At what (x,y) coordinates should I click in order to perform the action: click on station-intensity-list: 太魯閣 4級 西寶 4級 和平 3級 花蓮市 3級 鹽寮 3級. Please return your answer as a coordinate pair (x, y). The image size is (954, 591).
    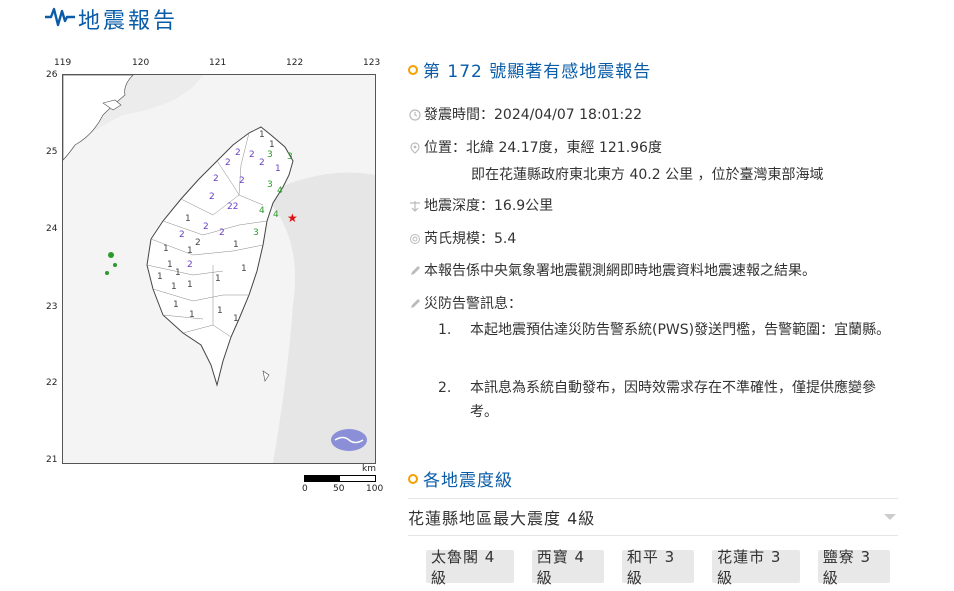
    Looking at the image, I should click on (667, 567).